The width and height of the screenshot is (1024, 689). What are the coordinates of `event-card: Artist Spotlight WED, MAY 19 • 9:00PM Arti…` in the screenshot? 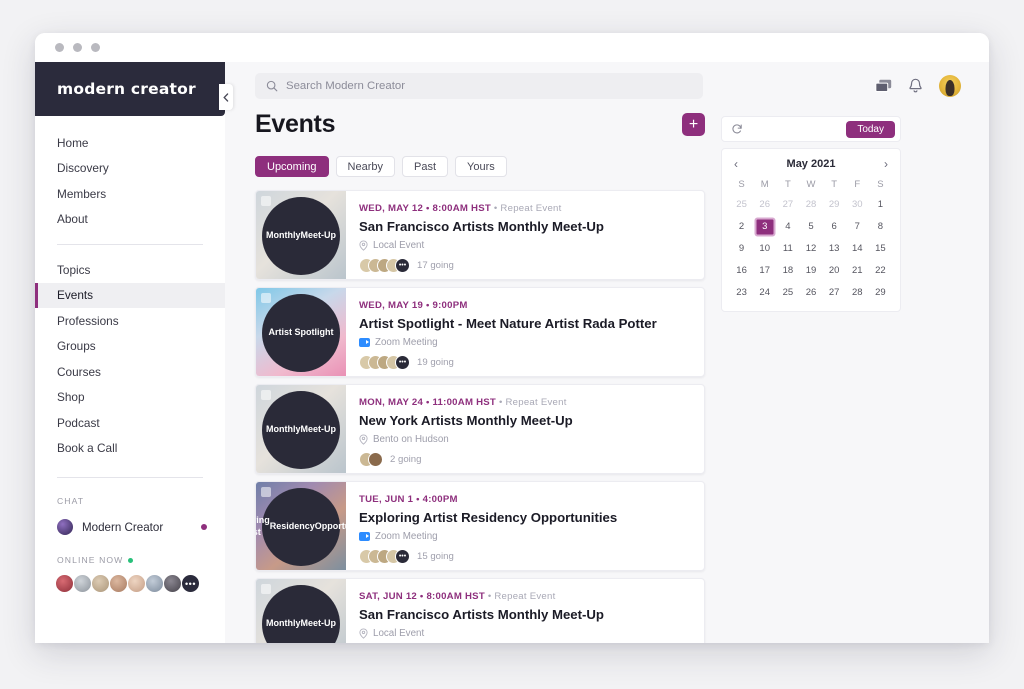 It's located at (480, 332).